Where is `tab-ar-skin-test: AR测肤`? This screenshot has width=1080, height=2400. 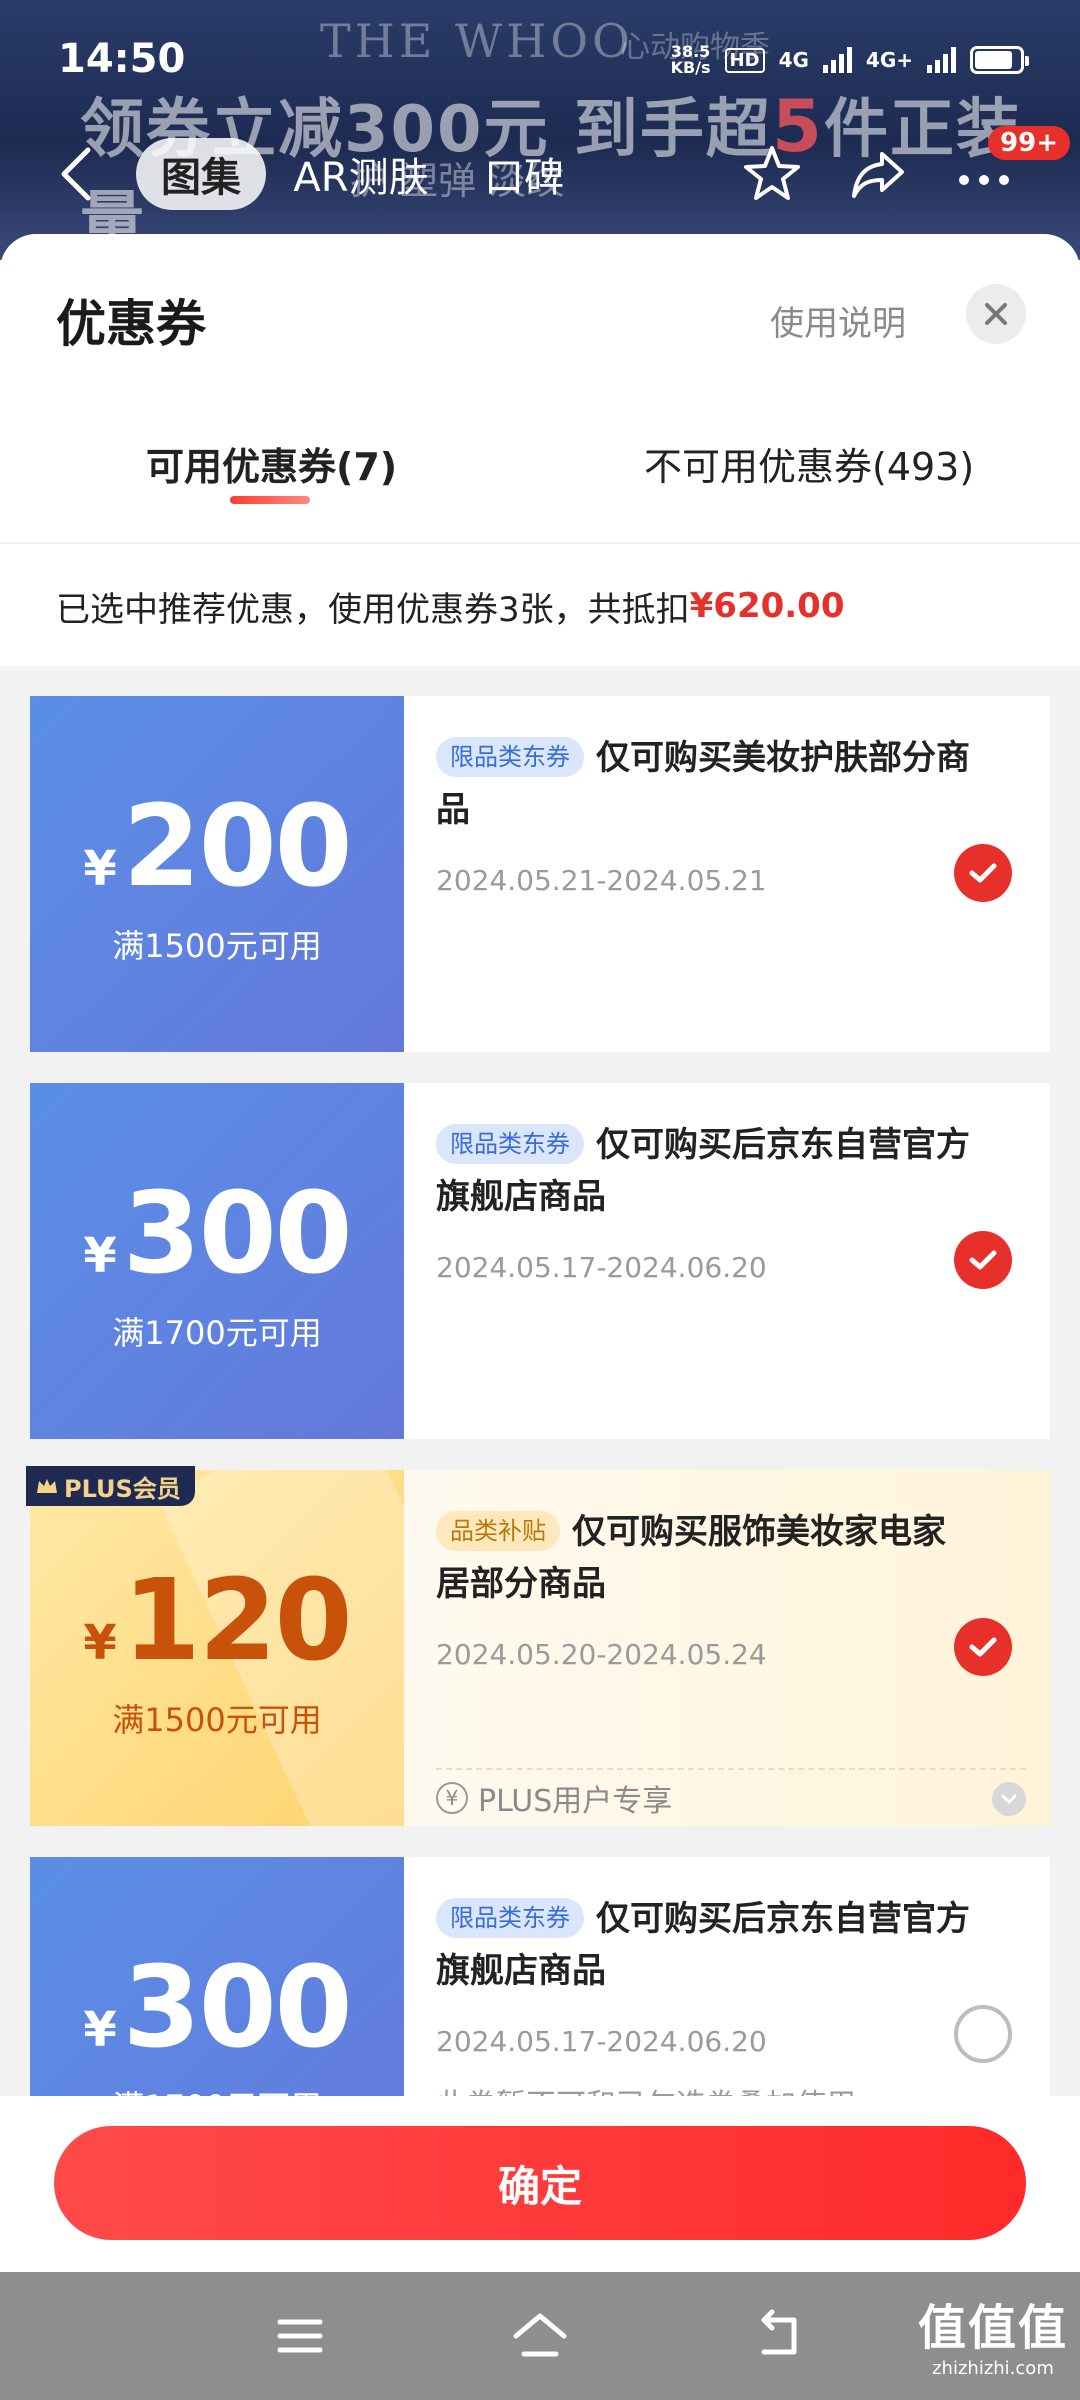 tab-ar-skin-test: AR测肤 is located at coordinates (361, 174).